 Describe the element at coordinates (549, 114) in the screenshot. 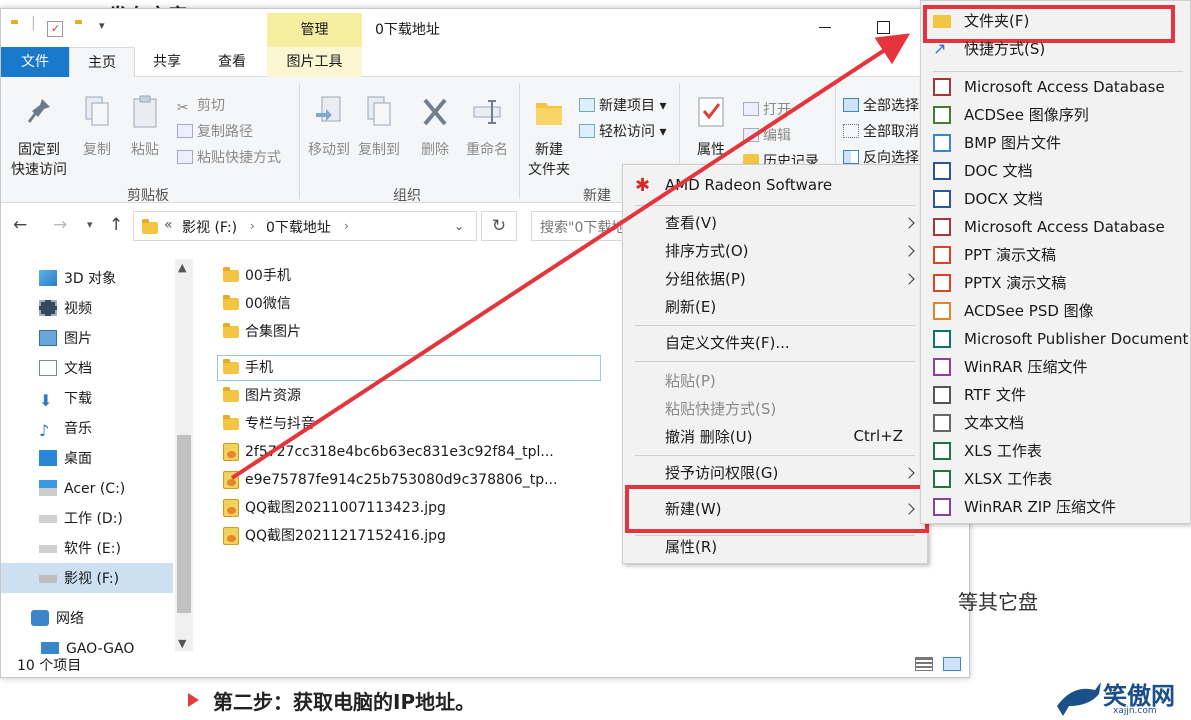

I see `new-folder-icon` at that location.